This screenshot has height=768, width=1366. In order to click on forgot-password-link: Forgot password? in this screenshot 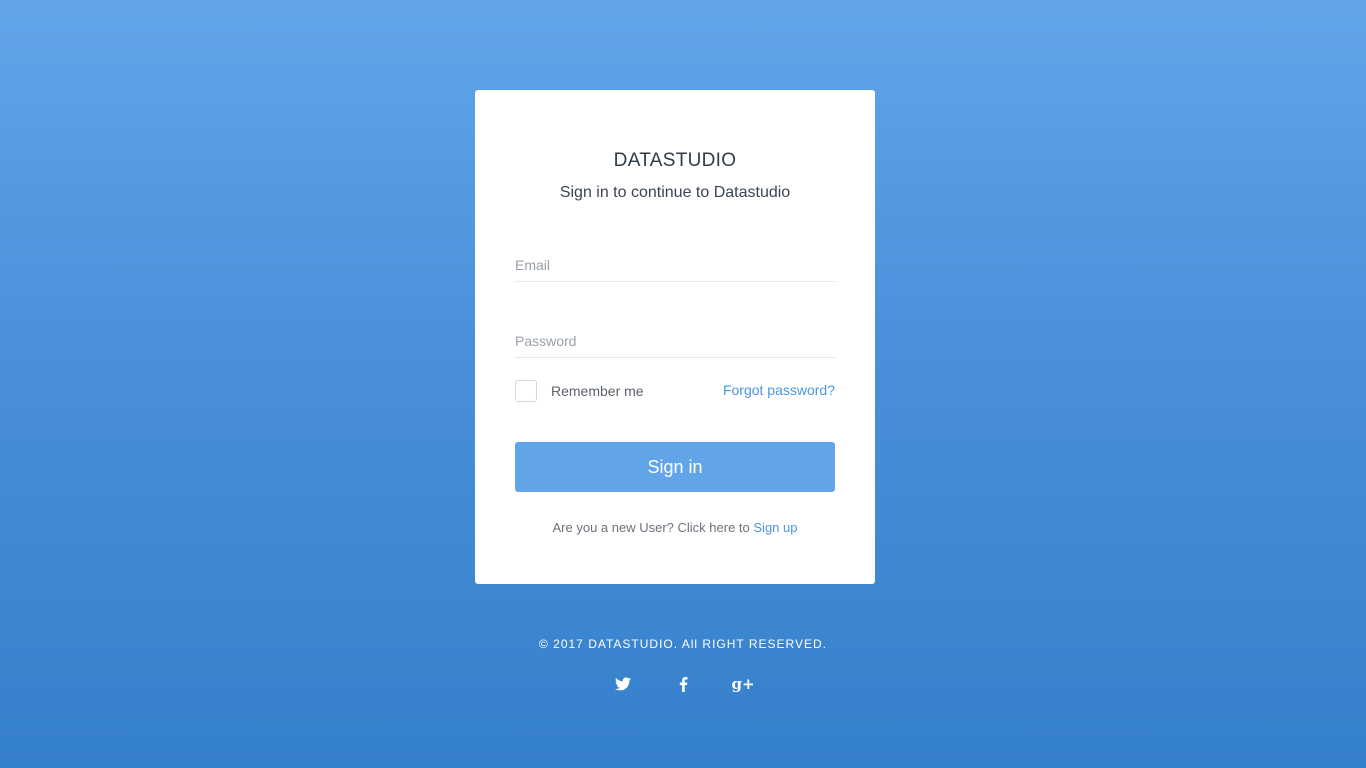, I will do `click(779, 390)`.